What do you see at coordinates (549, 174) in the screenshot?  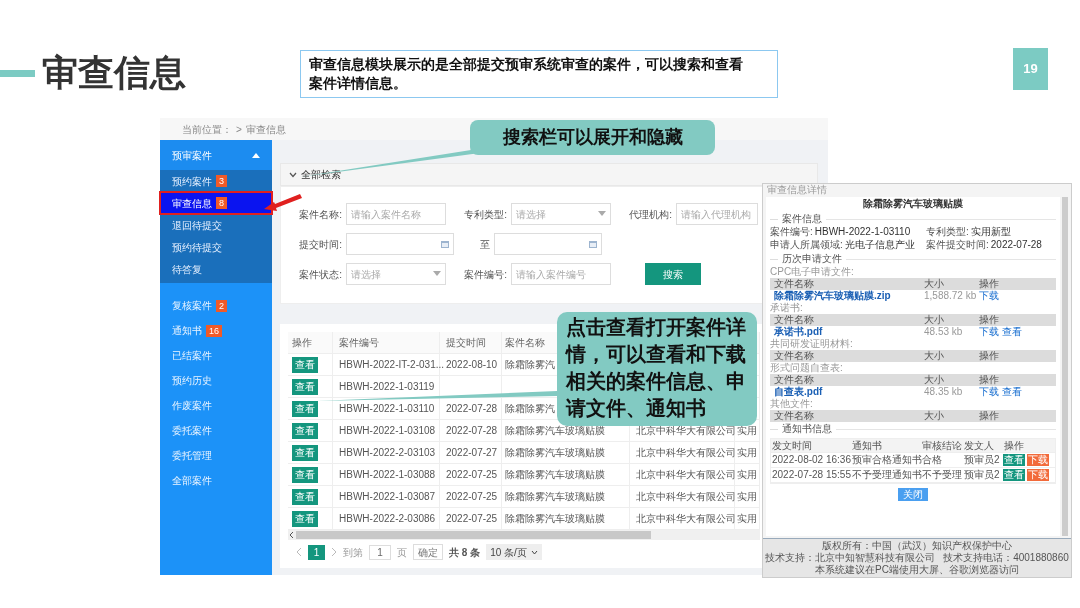 I see `search-toggle: 全部检索` at bounding box center [549, 174].